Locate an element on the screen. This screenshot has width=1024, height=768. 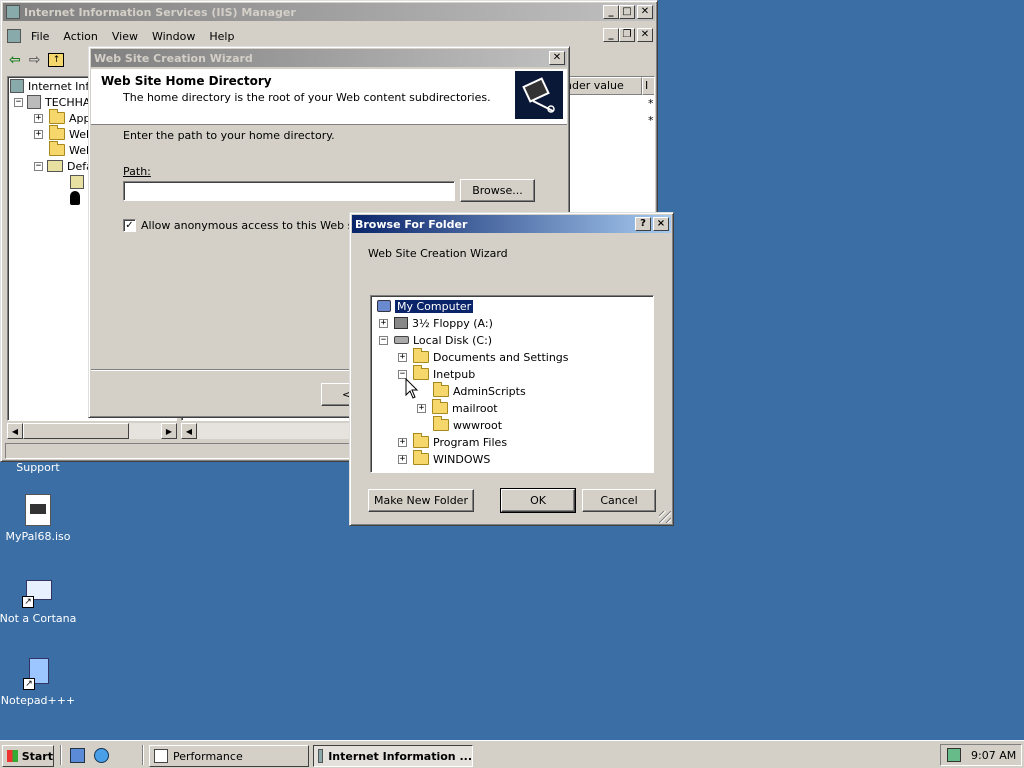
hard-drive-icon is located at coordinates (401, 340).